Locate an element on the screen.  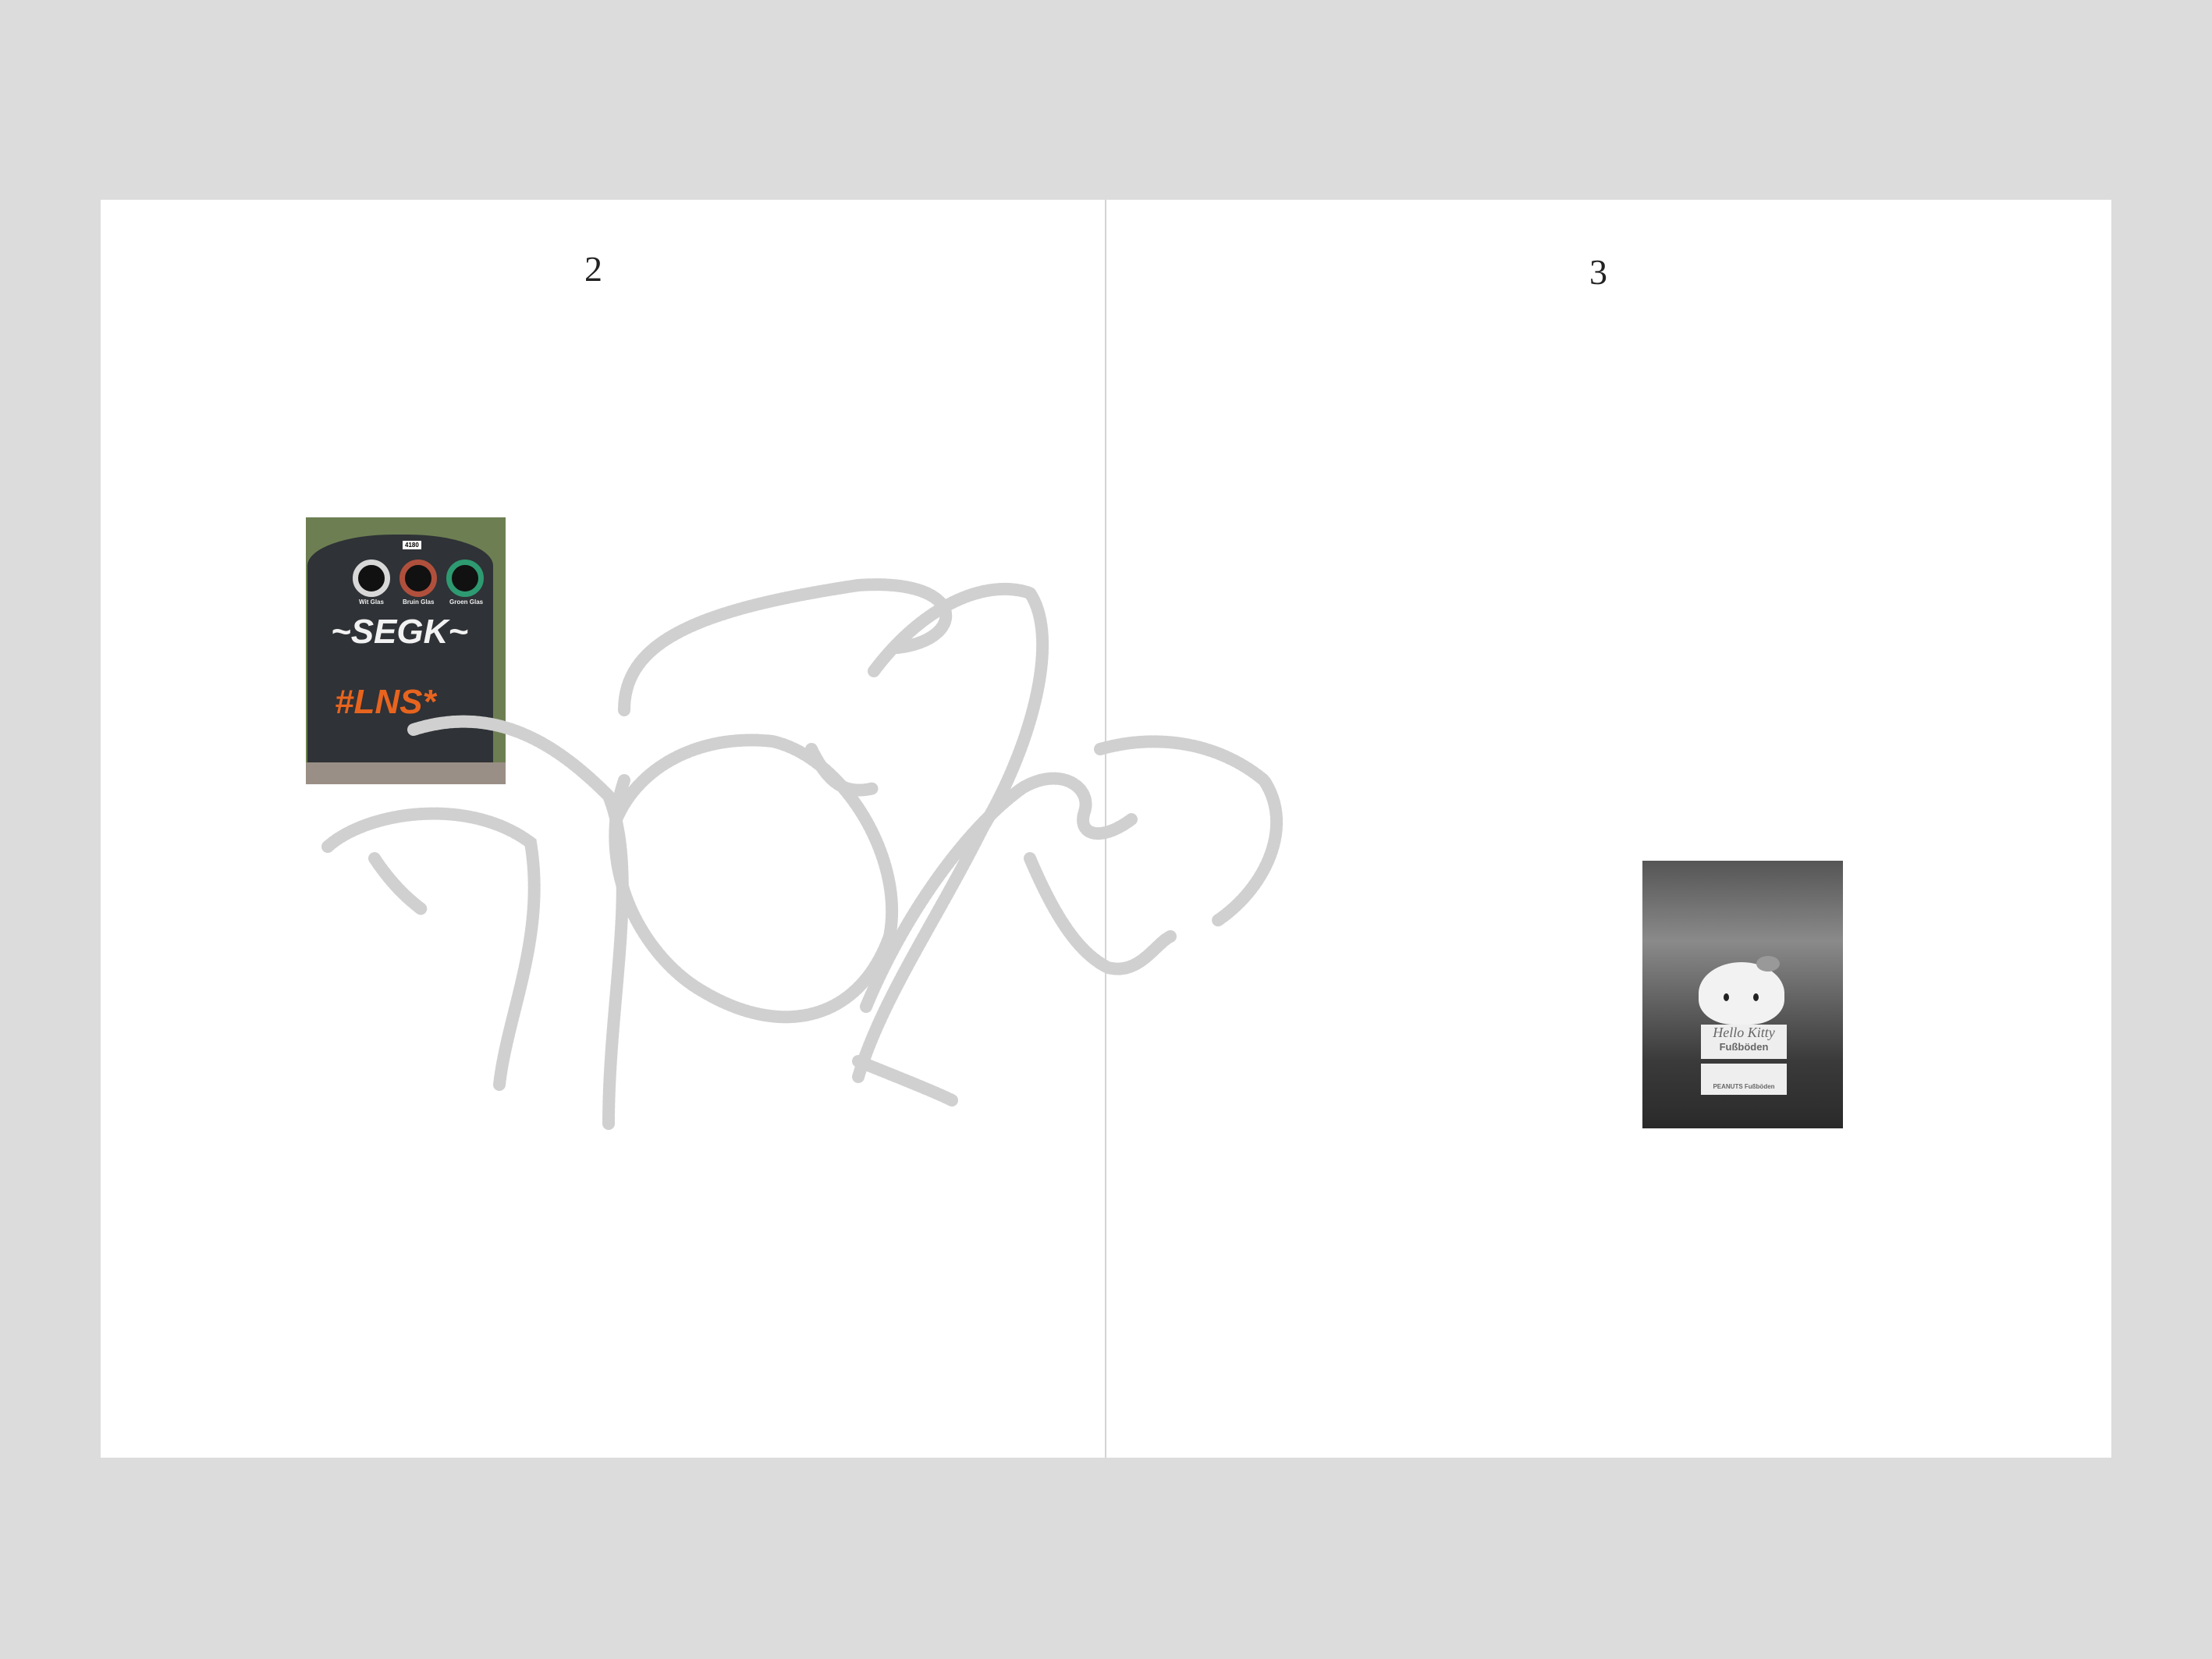
groen-glas-hole is located at coordinates (465, 578).